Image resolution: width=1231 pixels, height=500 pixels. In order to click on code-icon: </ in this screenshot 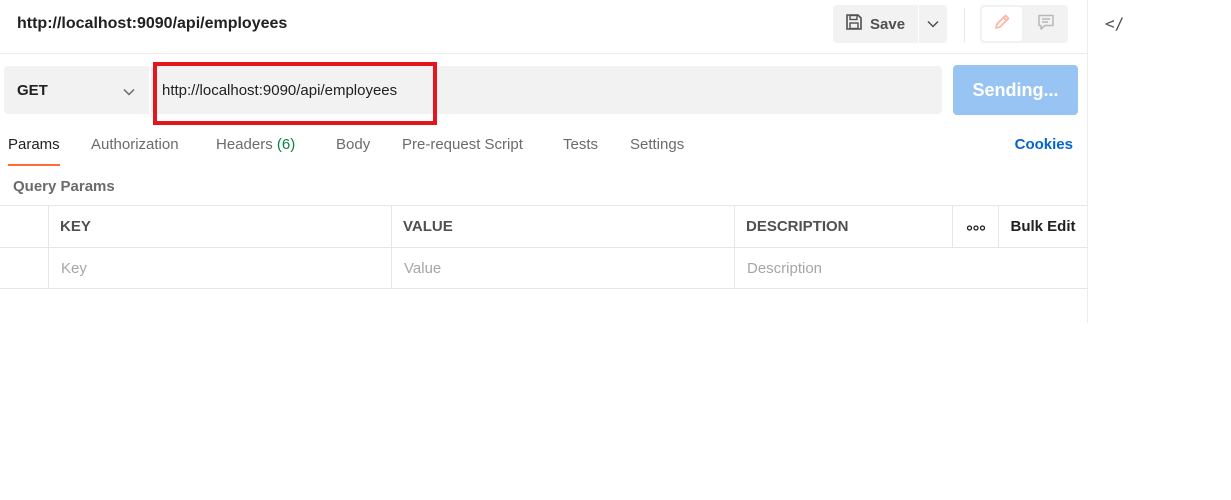, I will do `click(1114, 23)`.